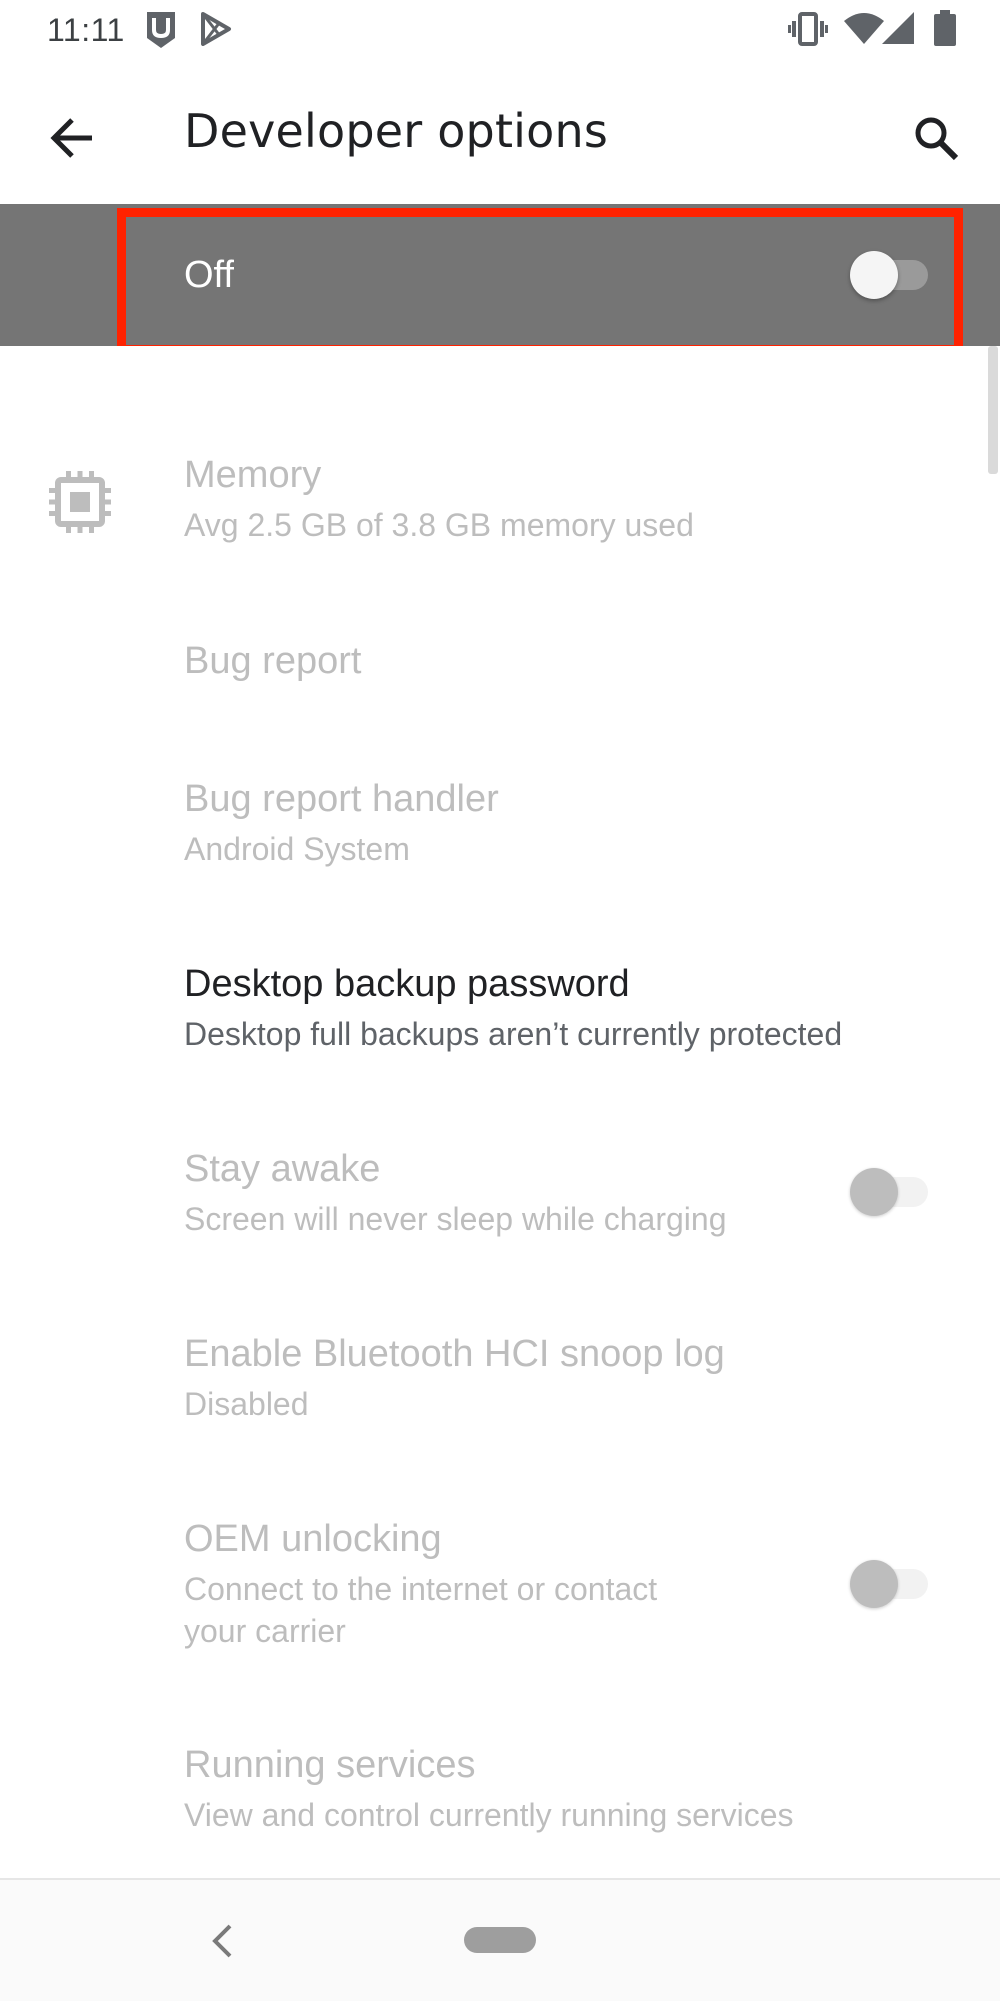 The width and height of the screenshot is (1000, 2001). Describe the element at coordinates (421, 1589) in the screenshot. I see `setting-summary-line1: Connect to the internet or contact` at that location.